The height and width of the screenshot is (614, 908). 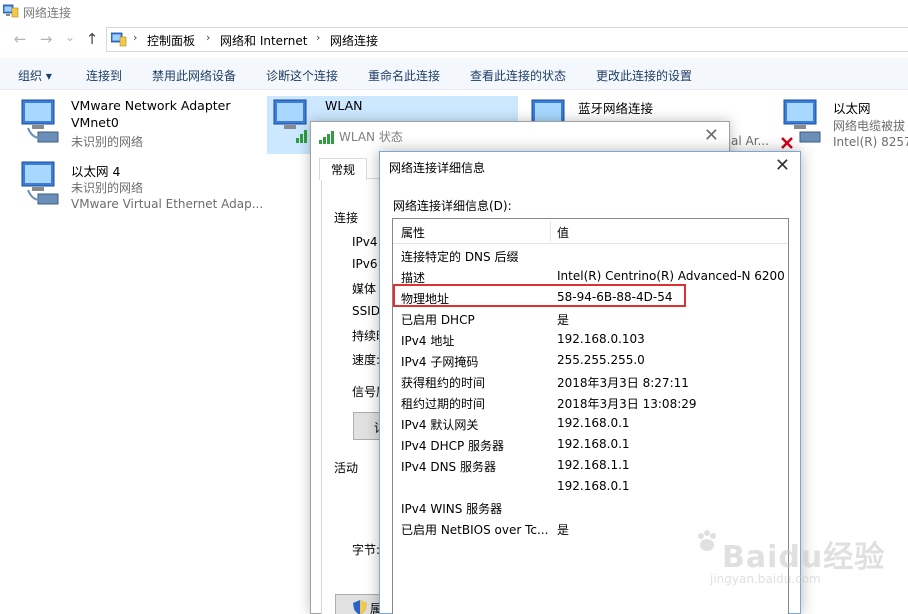 I want to click on column-header-property: 属性, so click(x=413, y=232).